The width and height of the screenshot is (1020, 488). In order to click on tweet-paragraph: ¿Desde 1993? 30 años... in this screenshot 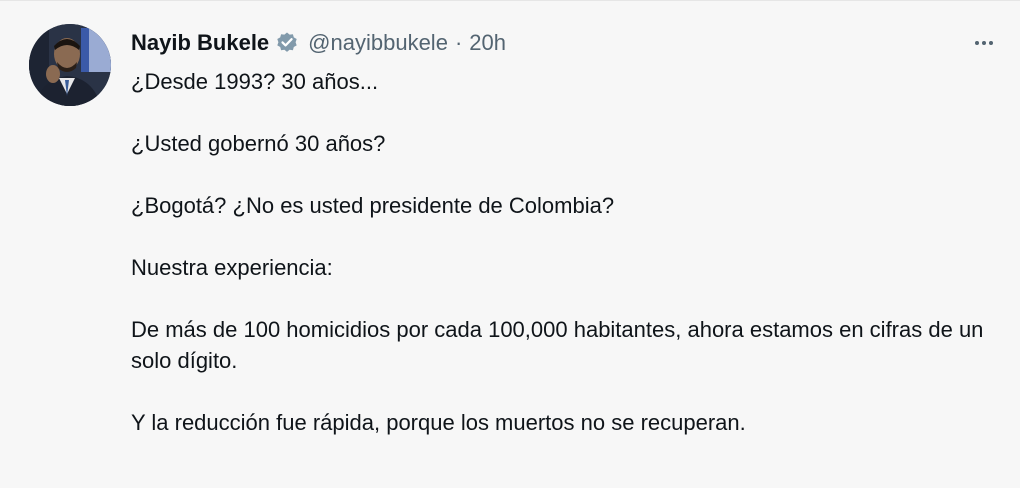, I will do `click(255, 81)`.